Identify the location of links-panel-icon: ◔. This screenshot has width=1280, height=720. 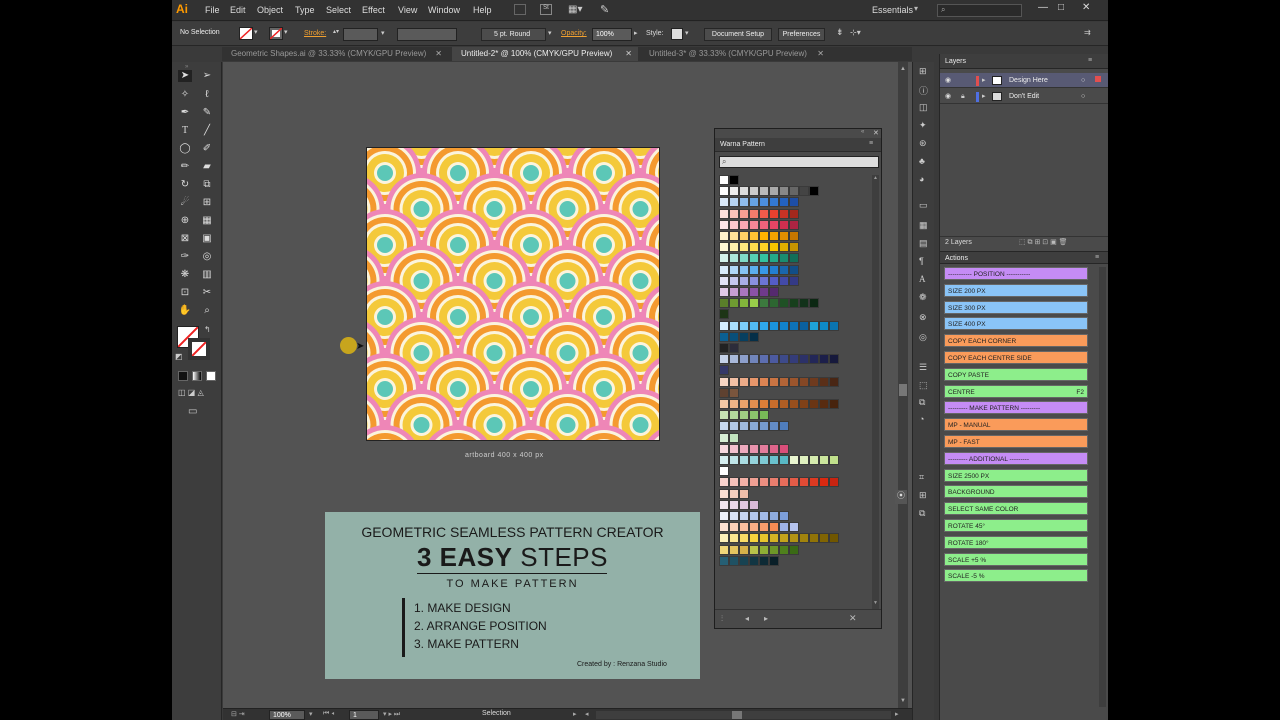
(921, 419).